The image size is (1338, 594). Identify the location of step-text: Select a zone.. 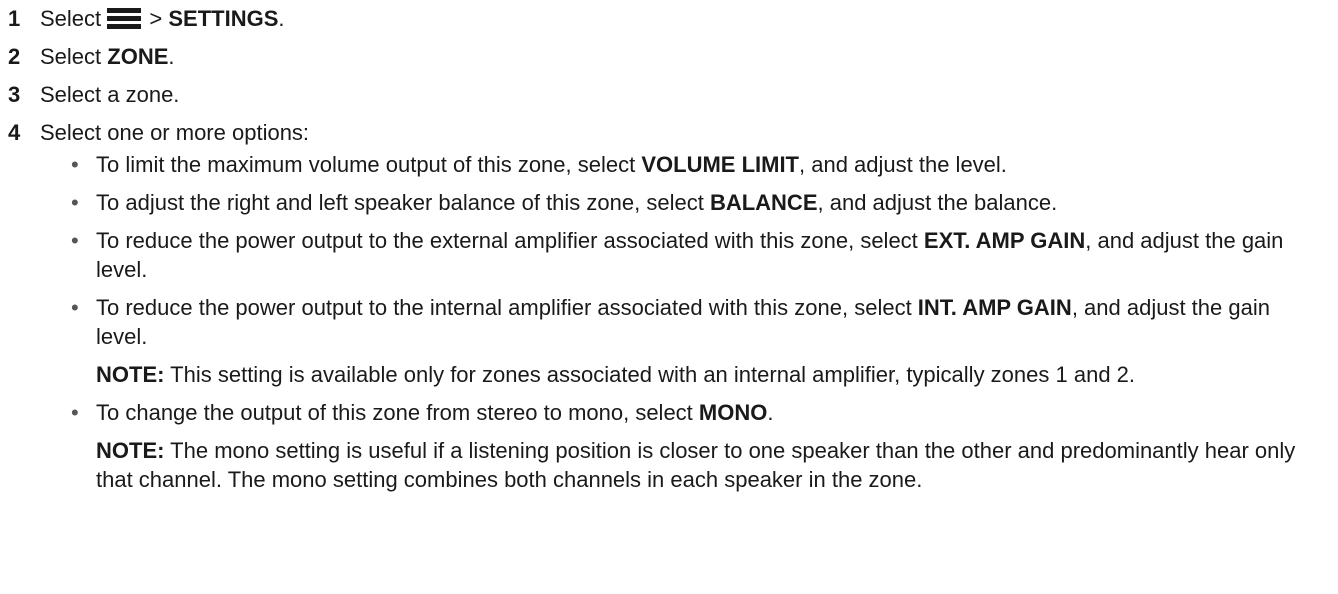
(110, 94).